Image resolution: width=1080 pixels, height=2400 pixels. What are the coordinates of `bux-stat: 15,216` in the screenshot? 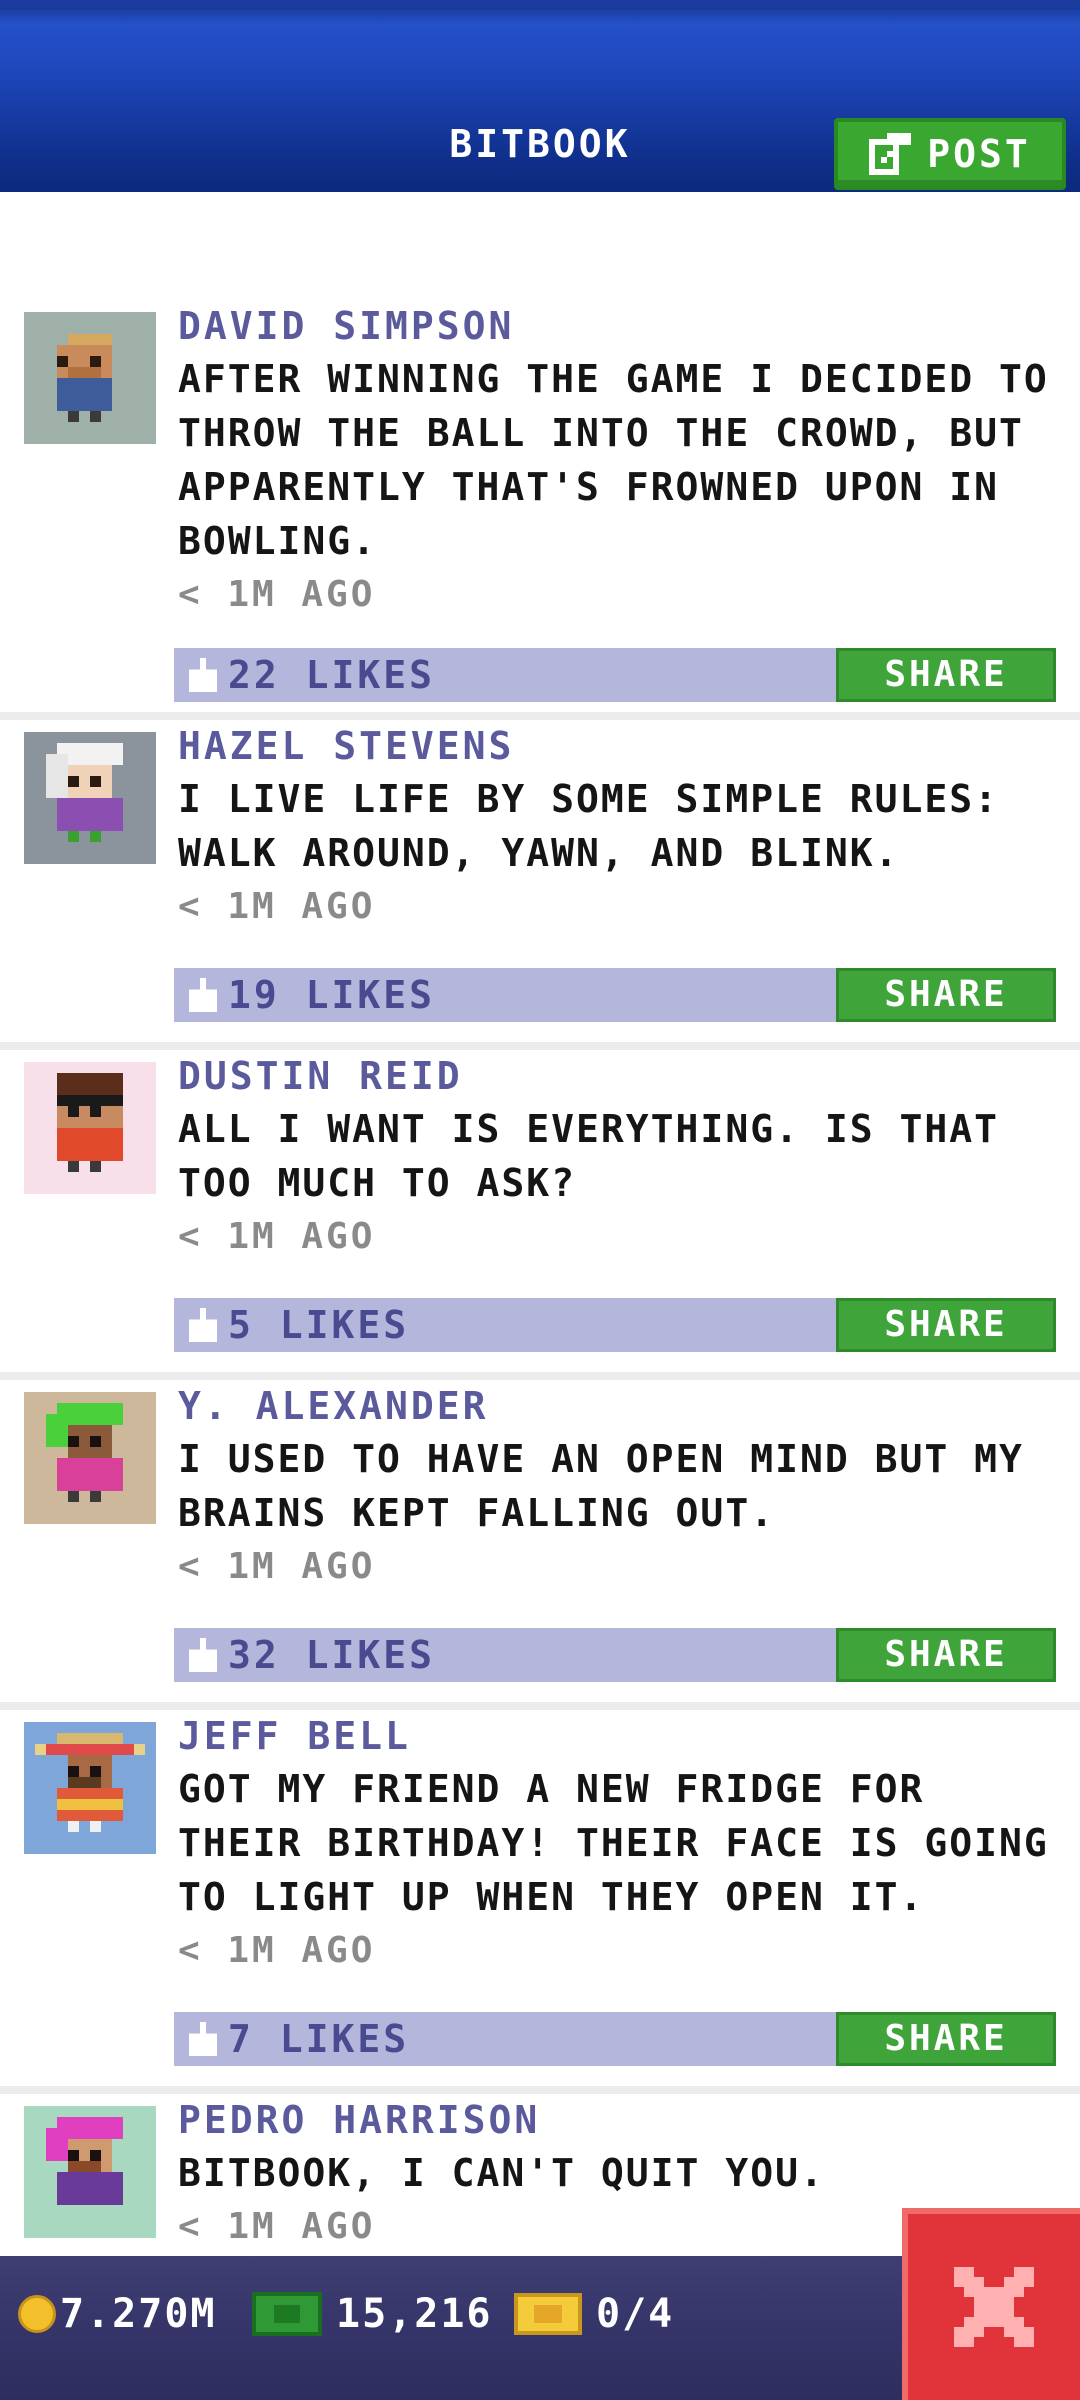 It's located at (372, 2314).